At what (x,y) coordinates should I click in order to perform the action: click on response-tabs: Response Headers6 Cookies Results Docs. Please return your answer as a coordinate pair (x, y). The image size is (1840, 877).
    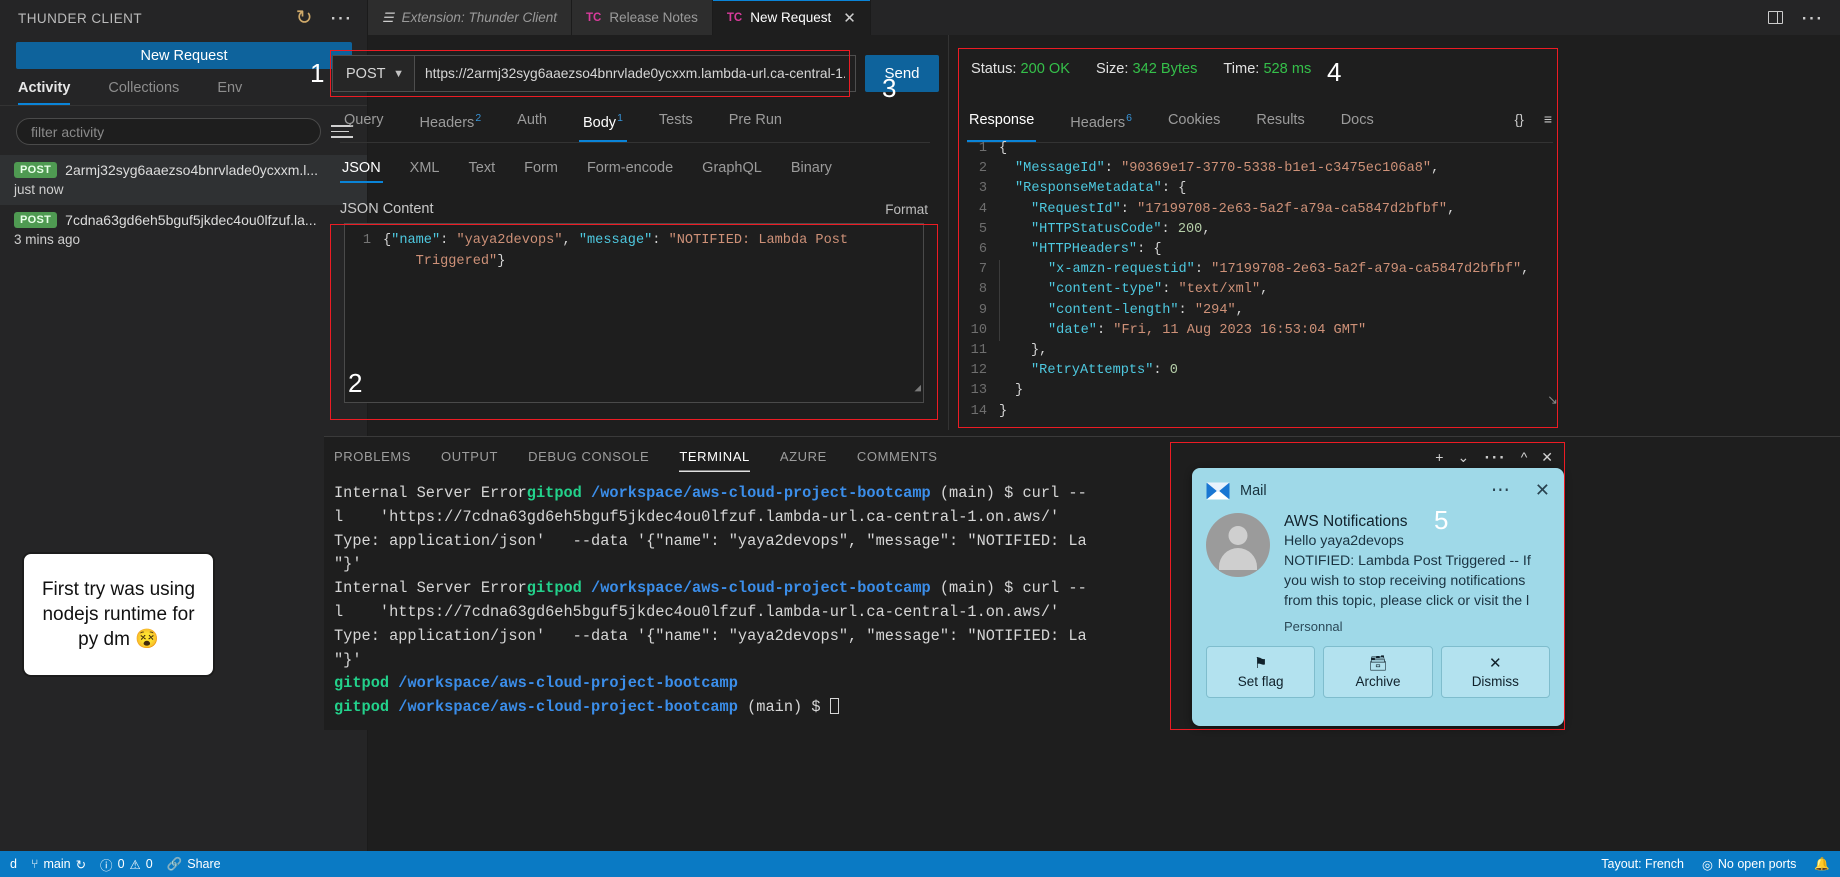
    Looking at the image, I should click on (1260, 125).